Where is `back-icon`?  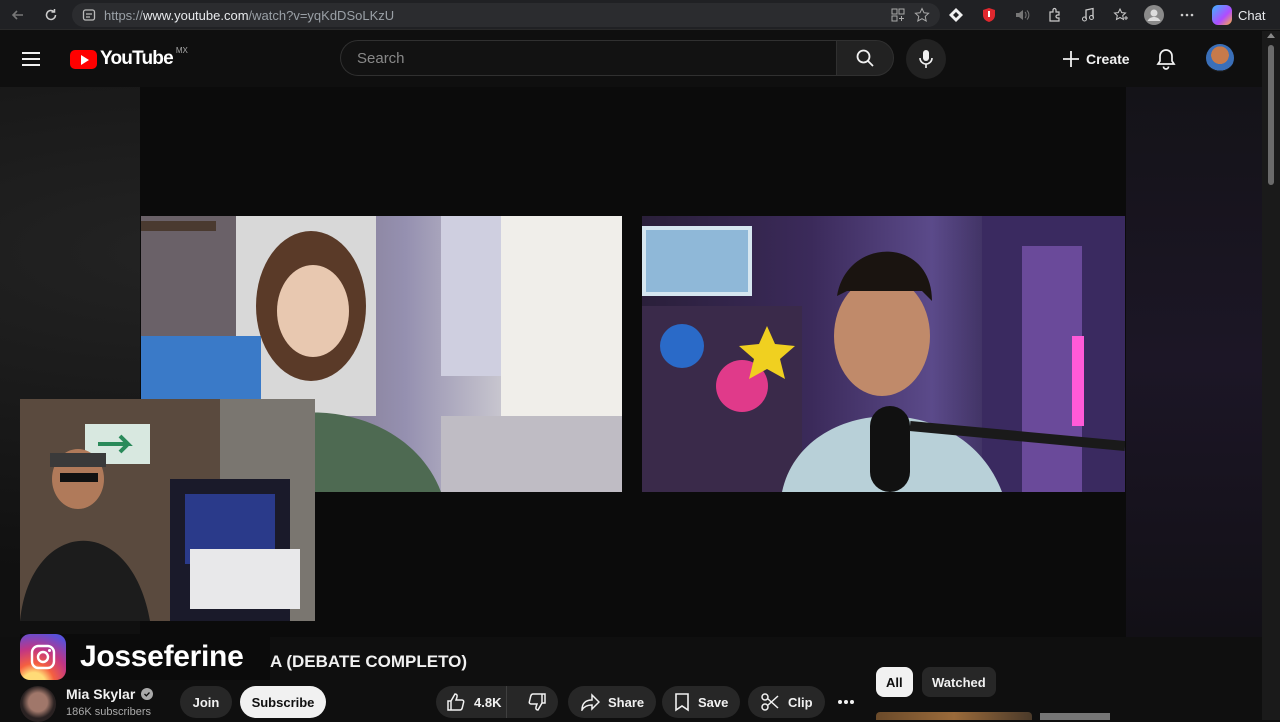 back-icon is located at coordinates (18, 15).